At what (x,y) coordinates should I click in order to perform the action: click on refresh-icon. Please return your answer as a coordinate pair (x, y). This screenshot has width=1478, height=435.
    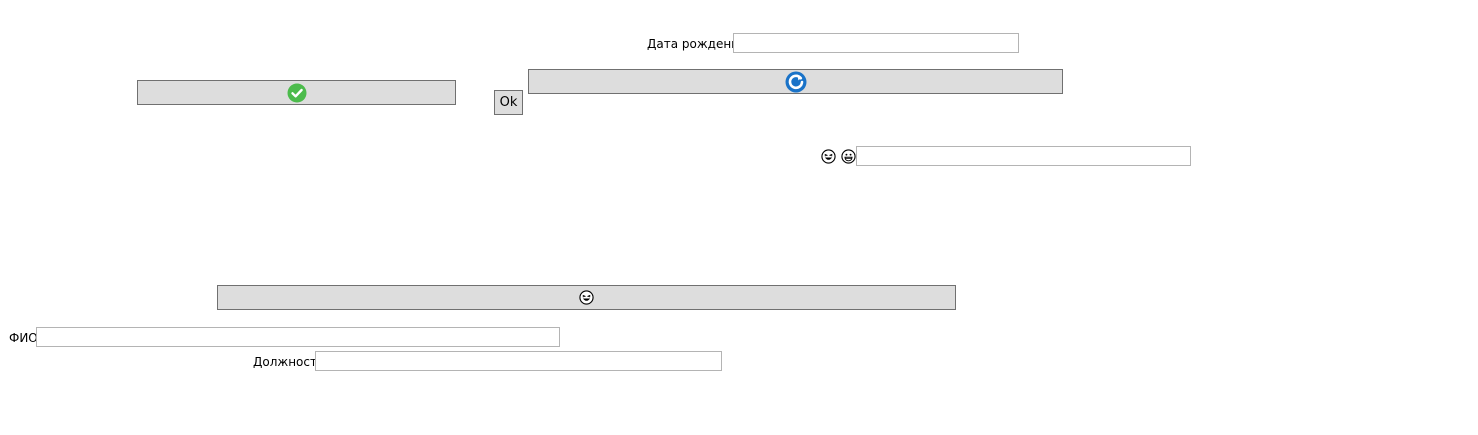
    Looking at the image, I should click on (796, 82).